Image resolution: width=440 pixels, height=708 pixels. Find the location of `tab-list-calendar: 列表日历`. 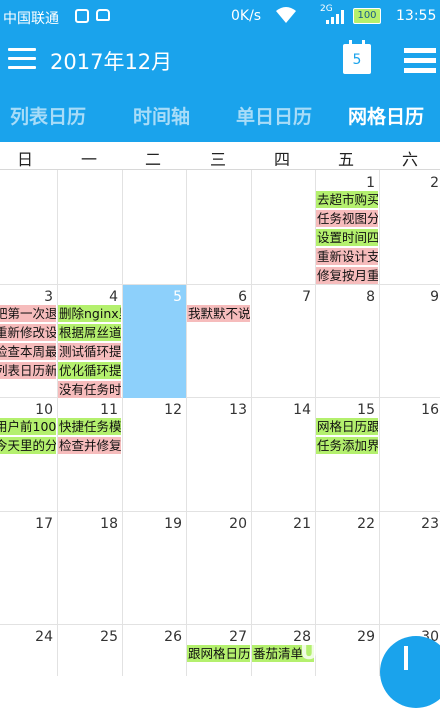

tab-list-calendar: 列表日历 is located at coordinates (48, 115).